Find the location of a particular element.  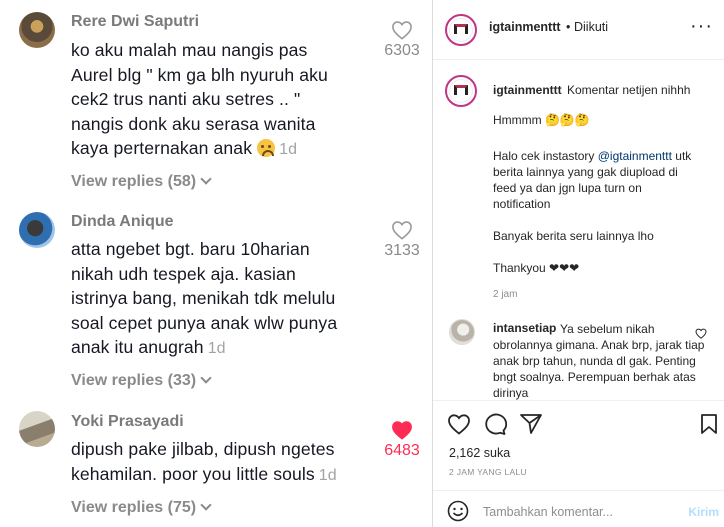

comment-username: Rere Dwi Saputri is located at coordinates (135, 22).